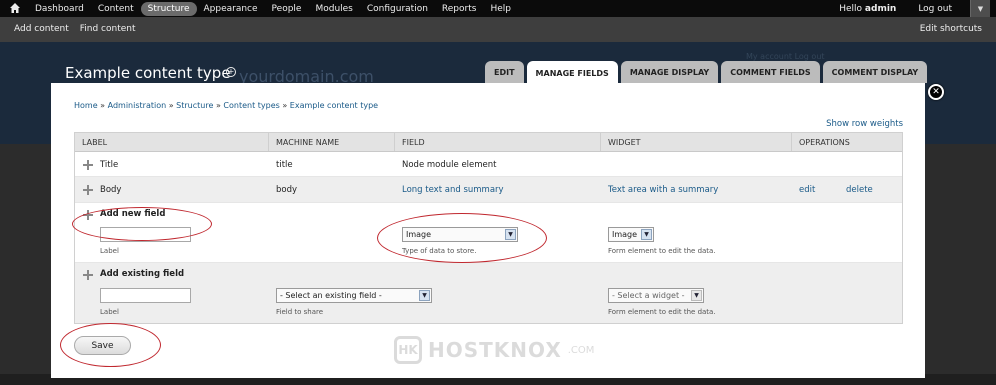 The width and height of the screenshot is (996, 385). I want to click on add-shortcut-icon: +, so click(231, 72).